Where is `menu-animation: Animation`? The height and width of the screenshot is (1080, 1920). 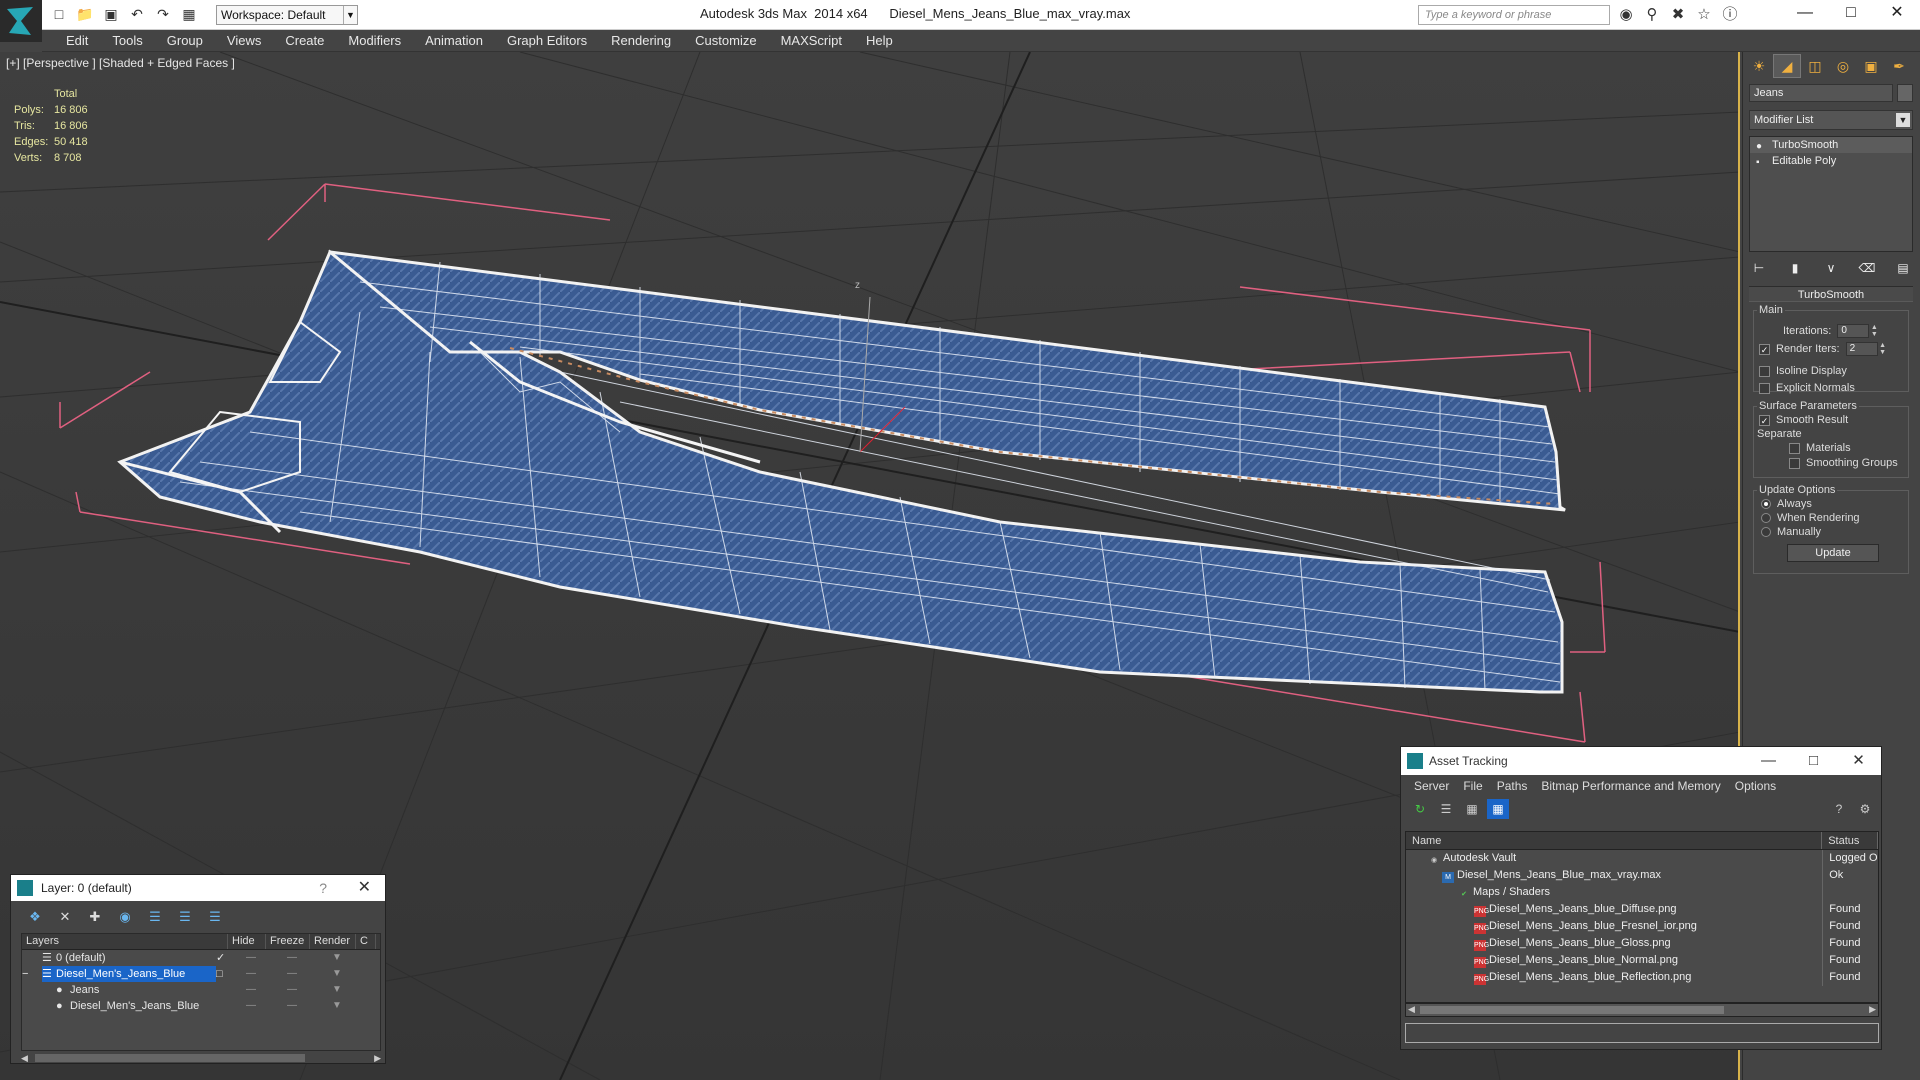 menu-animation: Animation is located at coordinates (454, 40).